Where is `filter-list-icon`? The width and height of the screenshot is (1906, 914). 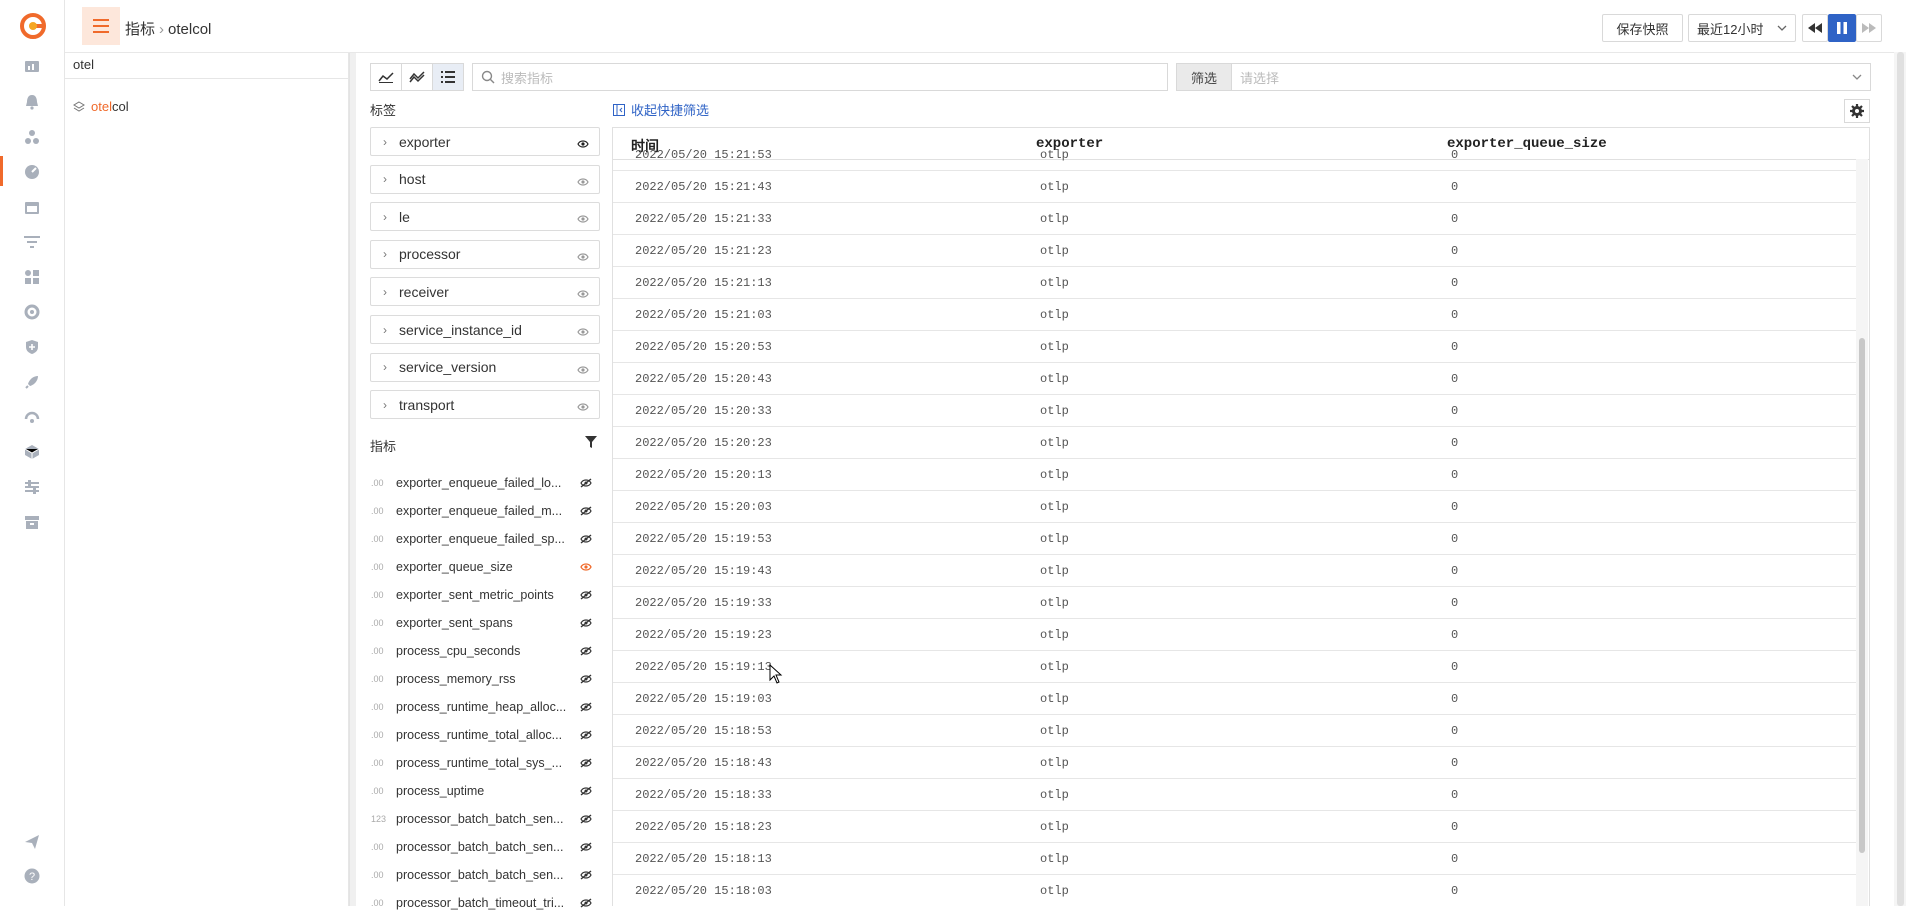 filter-list-icon is located at coordinates (32, 242).